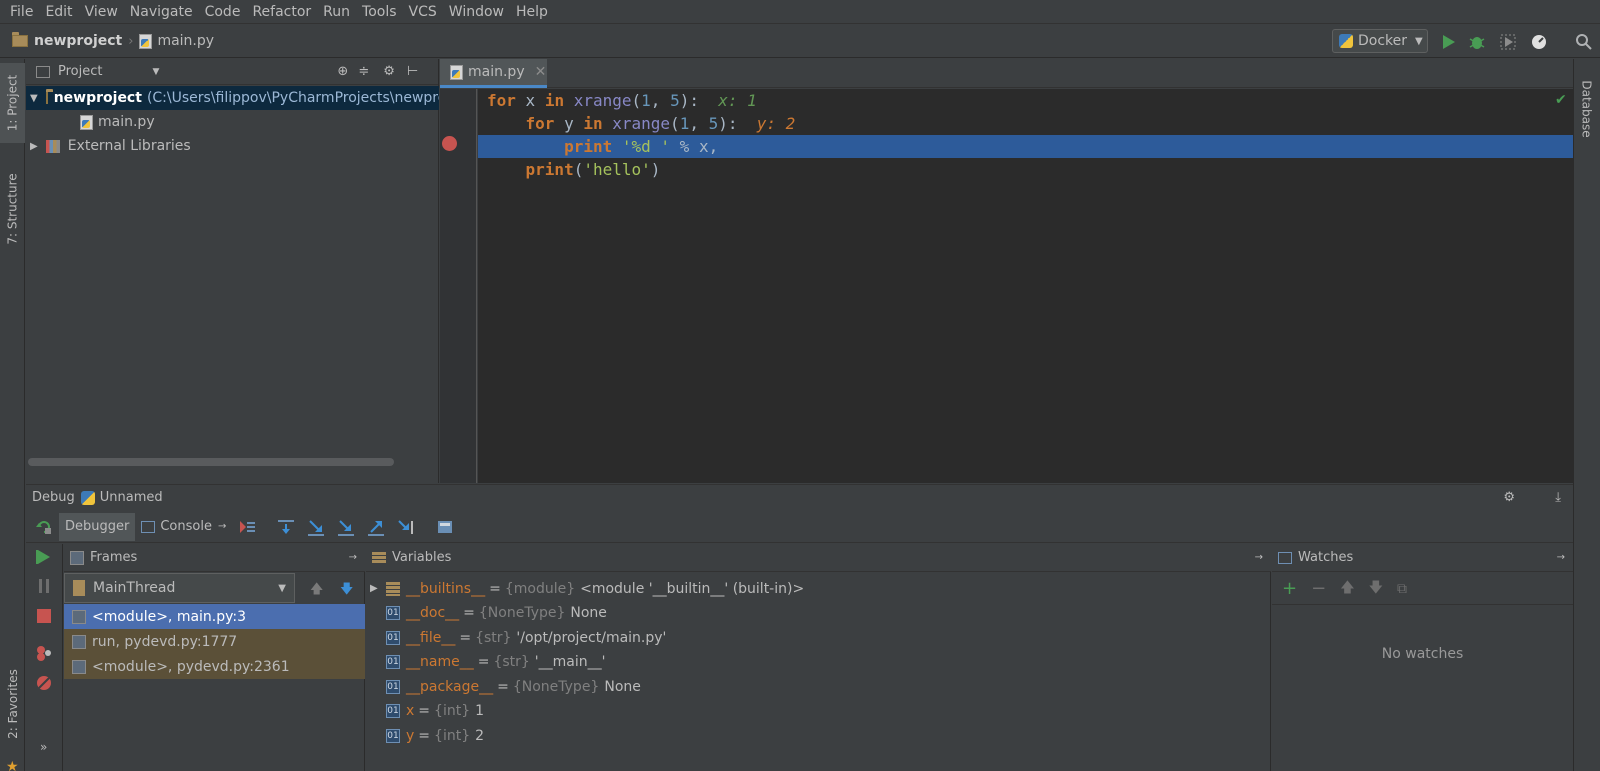 The height and width of the screenshot is (771, 1600). I want to click on code-token: 1, so click(646, 100).